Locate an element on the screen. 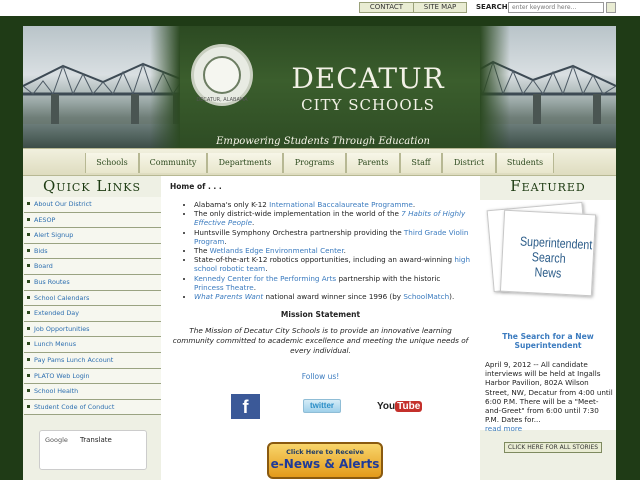  quick-link-aesop: AESOP is located at coordinates (92, 220).